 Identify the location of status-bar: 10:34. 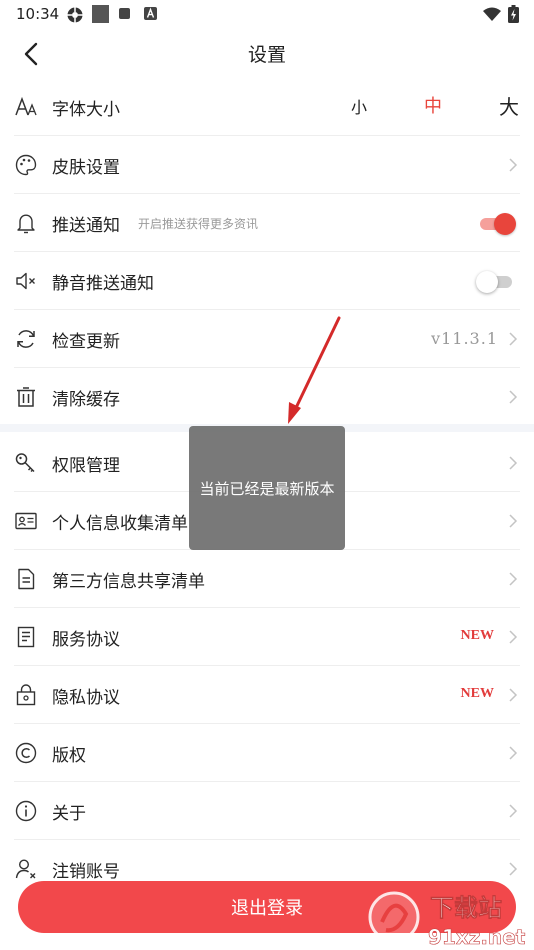
(267, 15).